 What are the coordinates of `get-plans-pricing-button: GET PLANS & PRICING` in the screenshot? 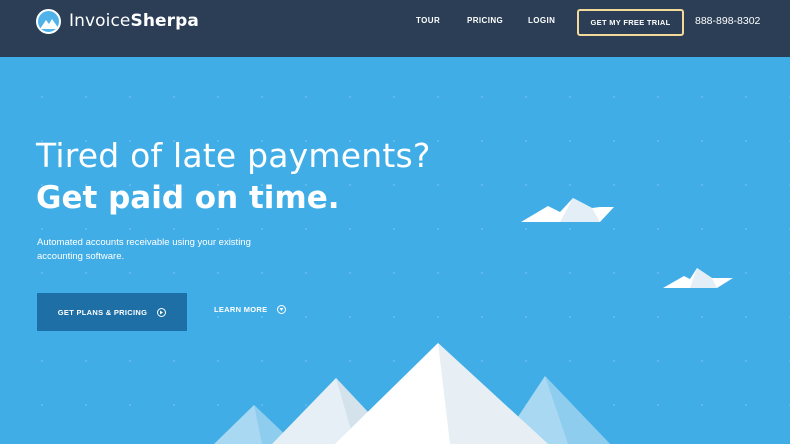 It's located at (112, 312).